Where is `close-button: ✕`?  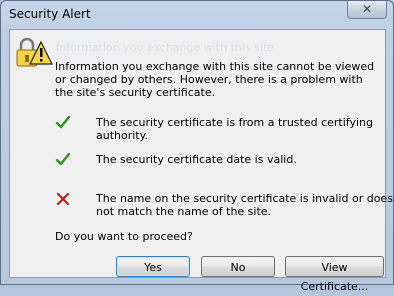 close-button: ✕ is located at coordinates (367, 10).